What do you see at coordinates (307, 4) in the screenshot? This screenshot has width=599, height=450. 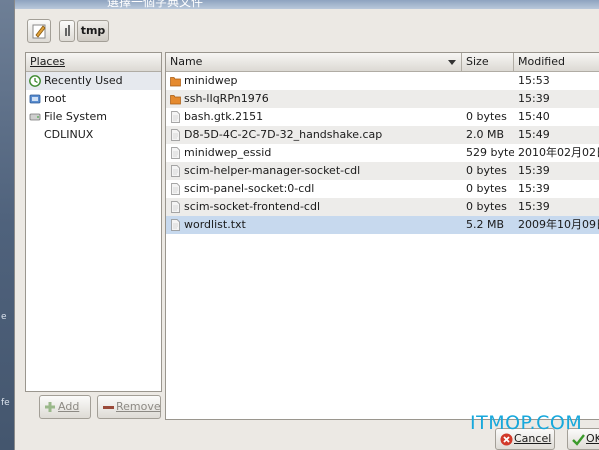 I see `title-bar: 選擇一個字典文件` at bounding box center [307, 4].